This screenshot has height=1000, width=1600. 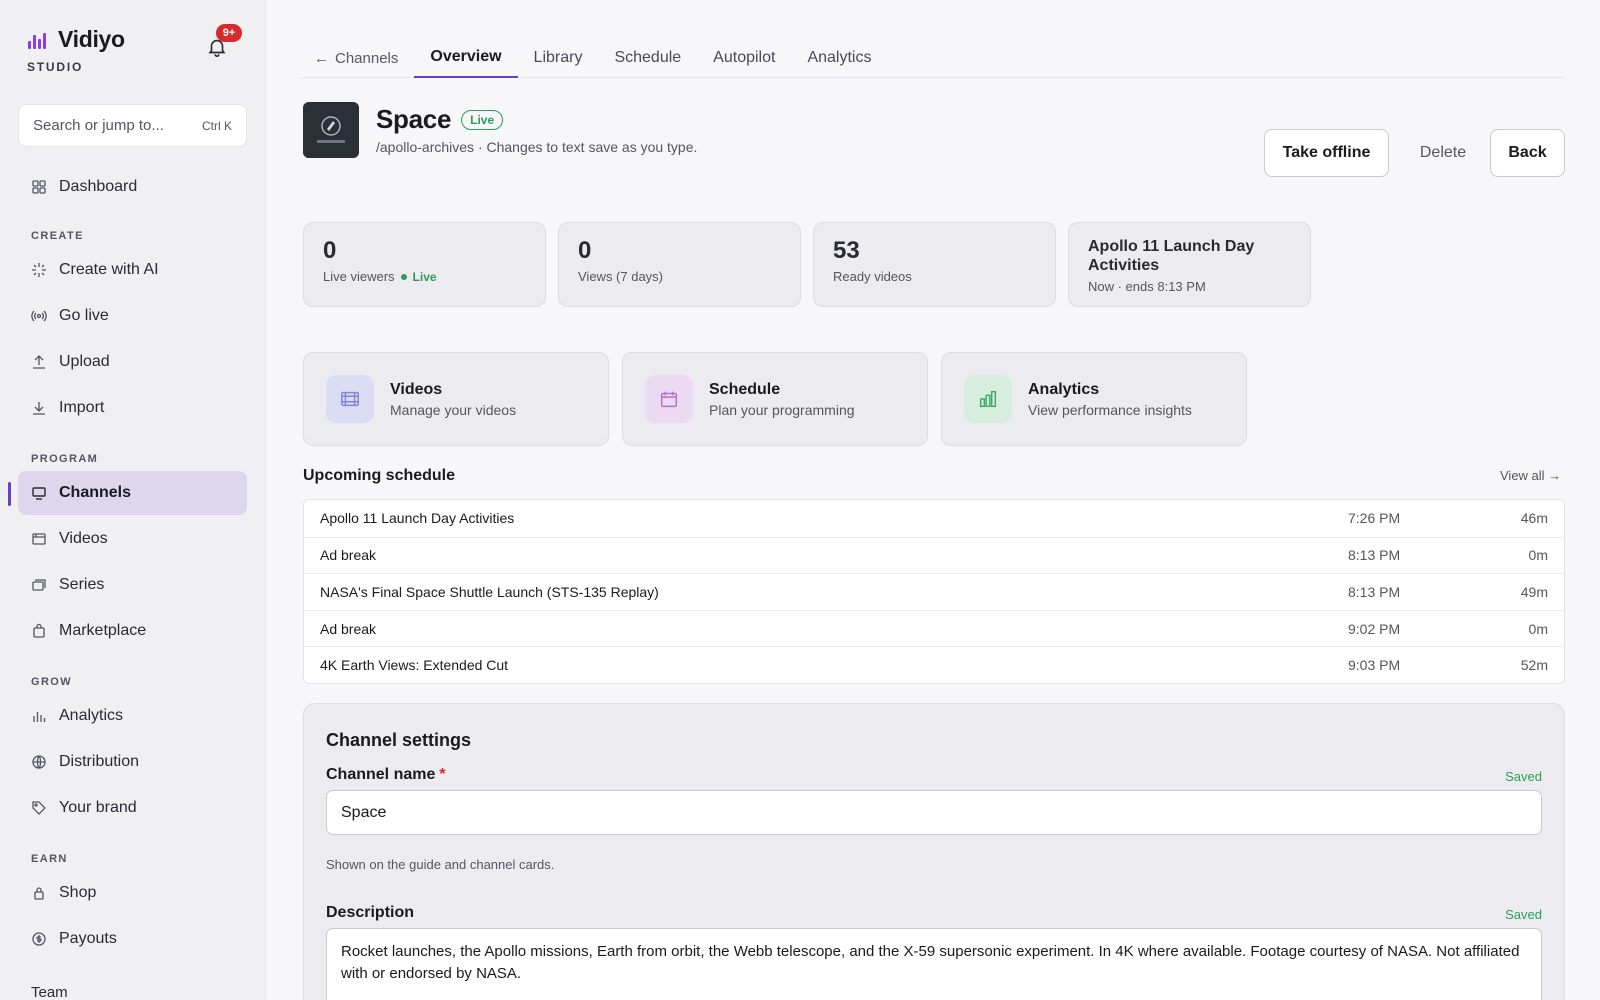 What do you see at coordinates (39, 808) in the screenshot?
I see `tag-icon` at bounding box center [39, 808].